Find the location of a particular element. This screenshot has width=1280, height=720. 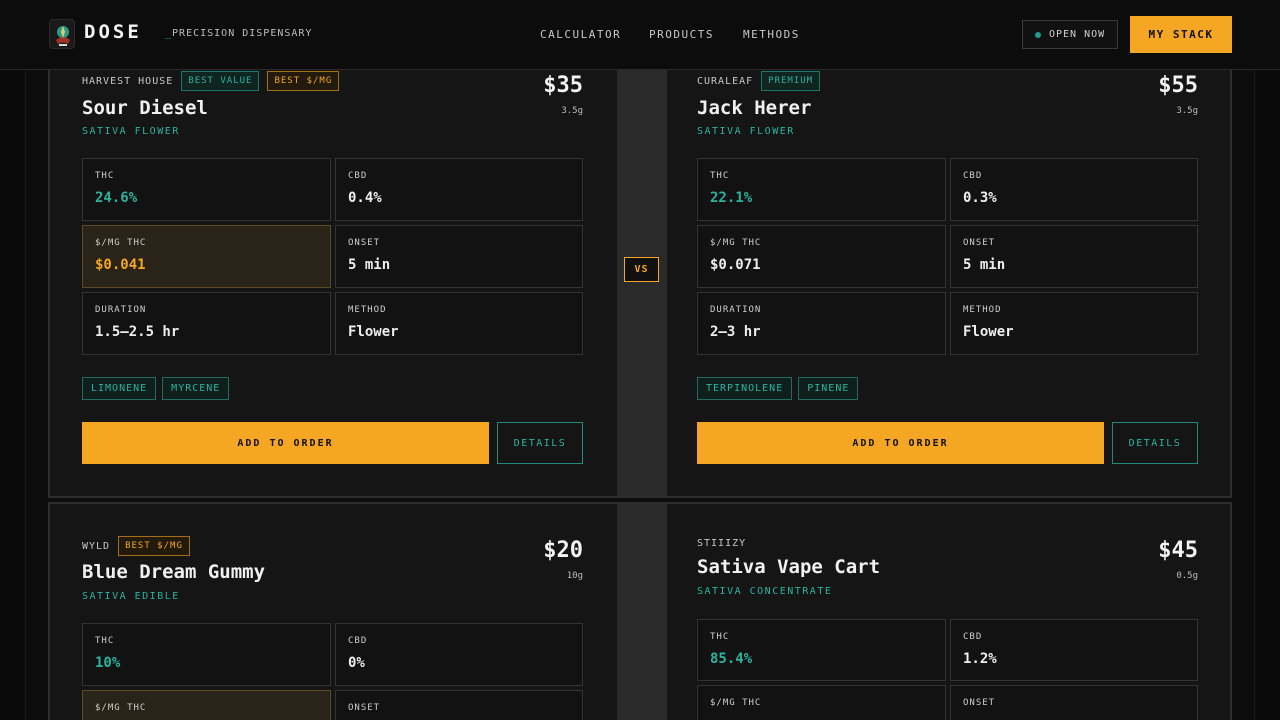

stat-label: METHOD is located at coordinates (982, 310).